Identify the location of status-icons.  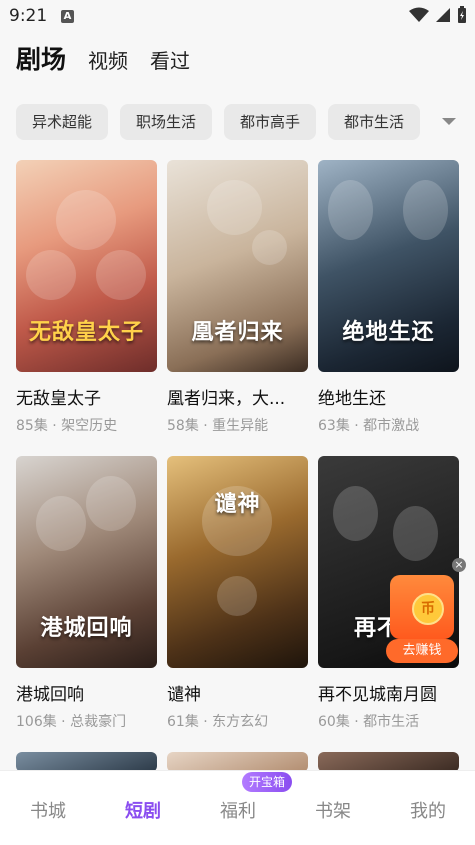
(438, 15).